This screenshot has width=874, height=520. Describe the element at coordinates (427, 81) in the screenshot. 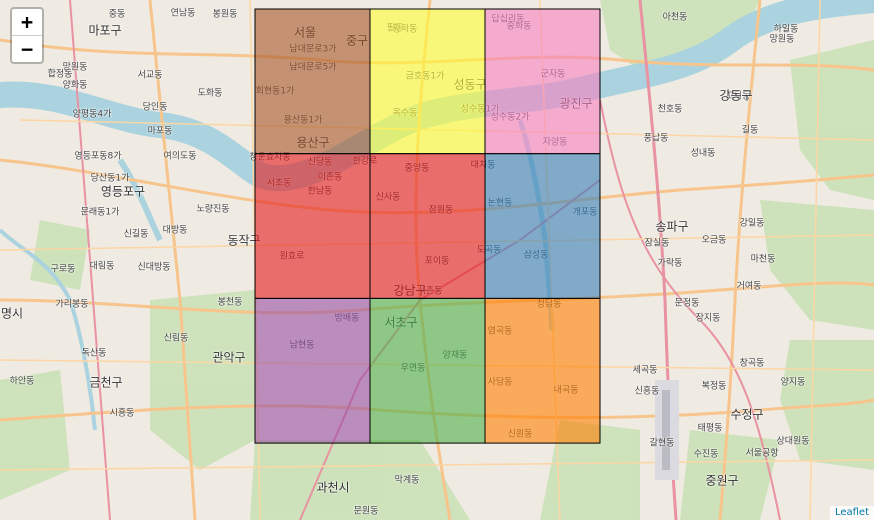

I see `grid-cell-yellow` at that location.